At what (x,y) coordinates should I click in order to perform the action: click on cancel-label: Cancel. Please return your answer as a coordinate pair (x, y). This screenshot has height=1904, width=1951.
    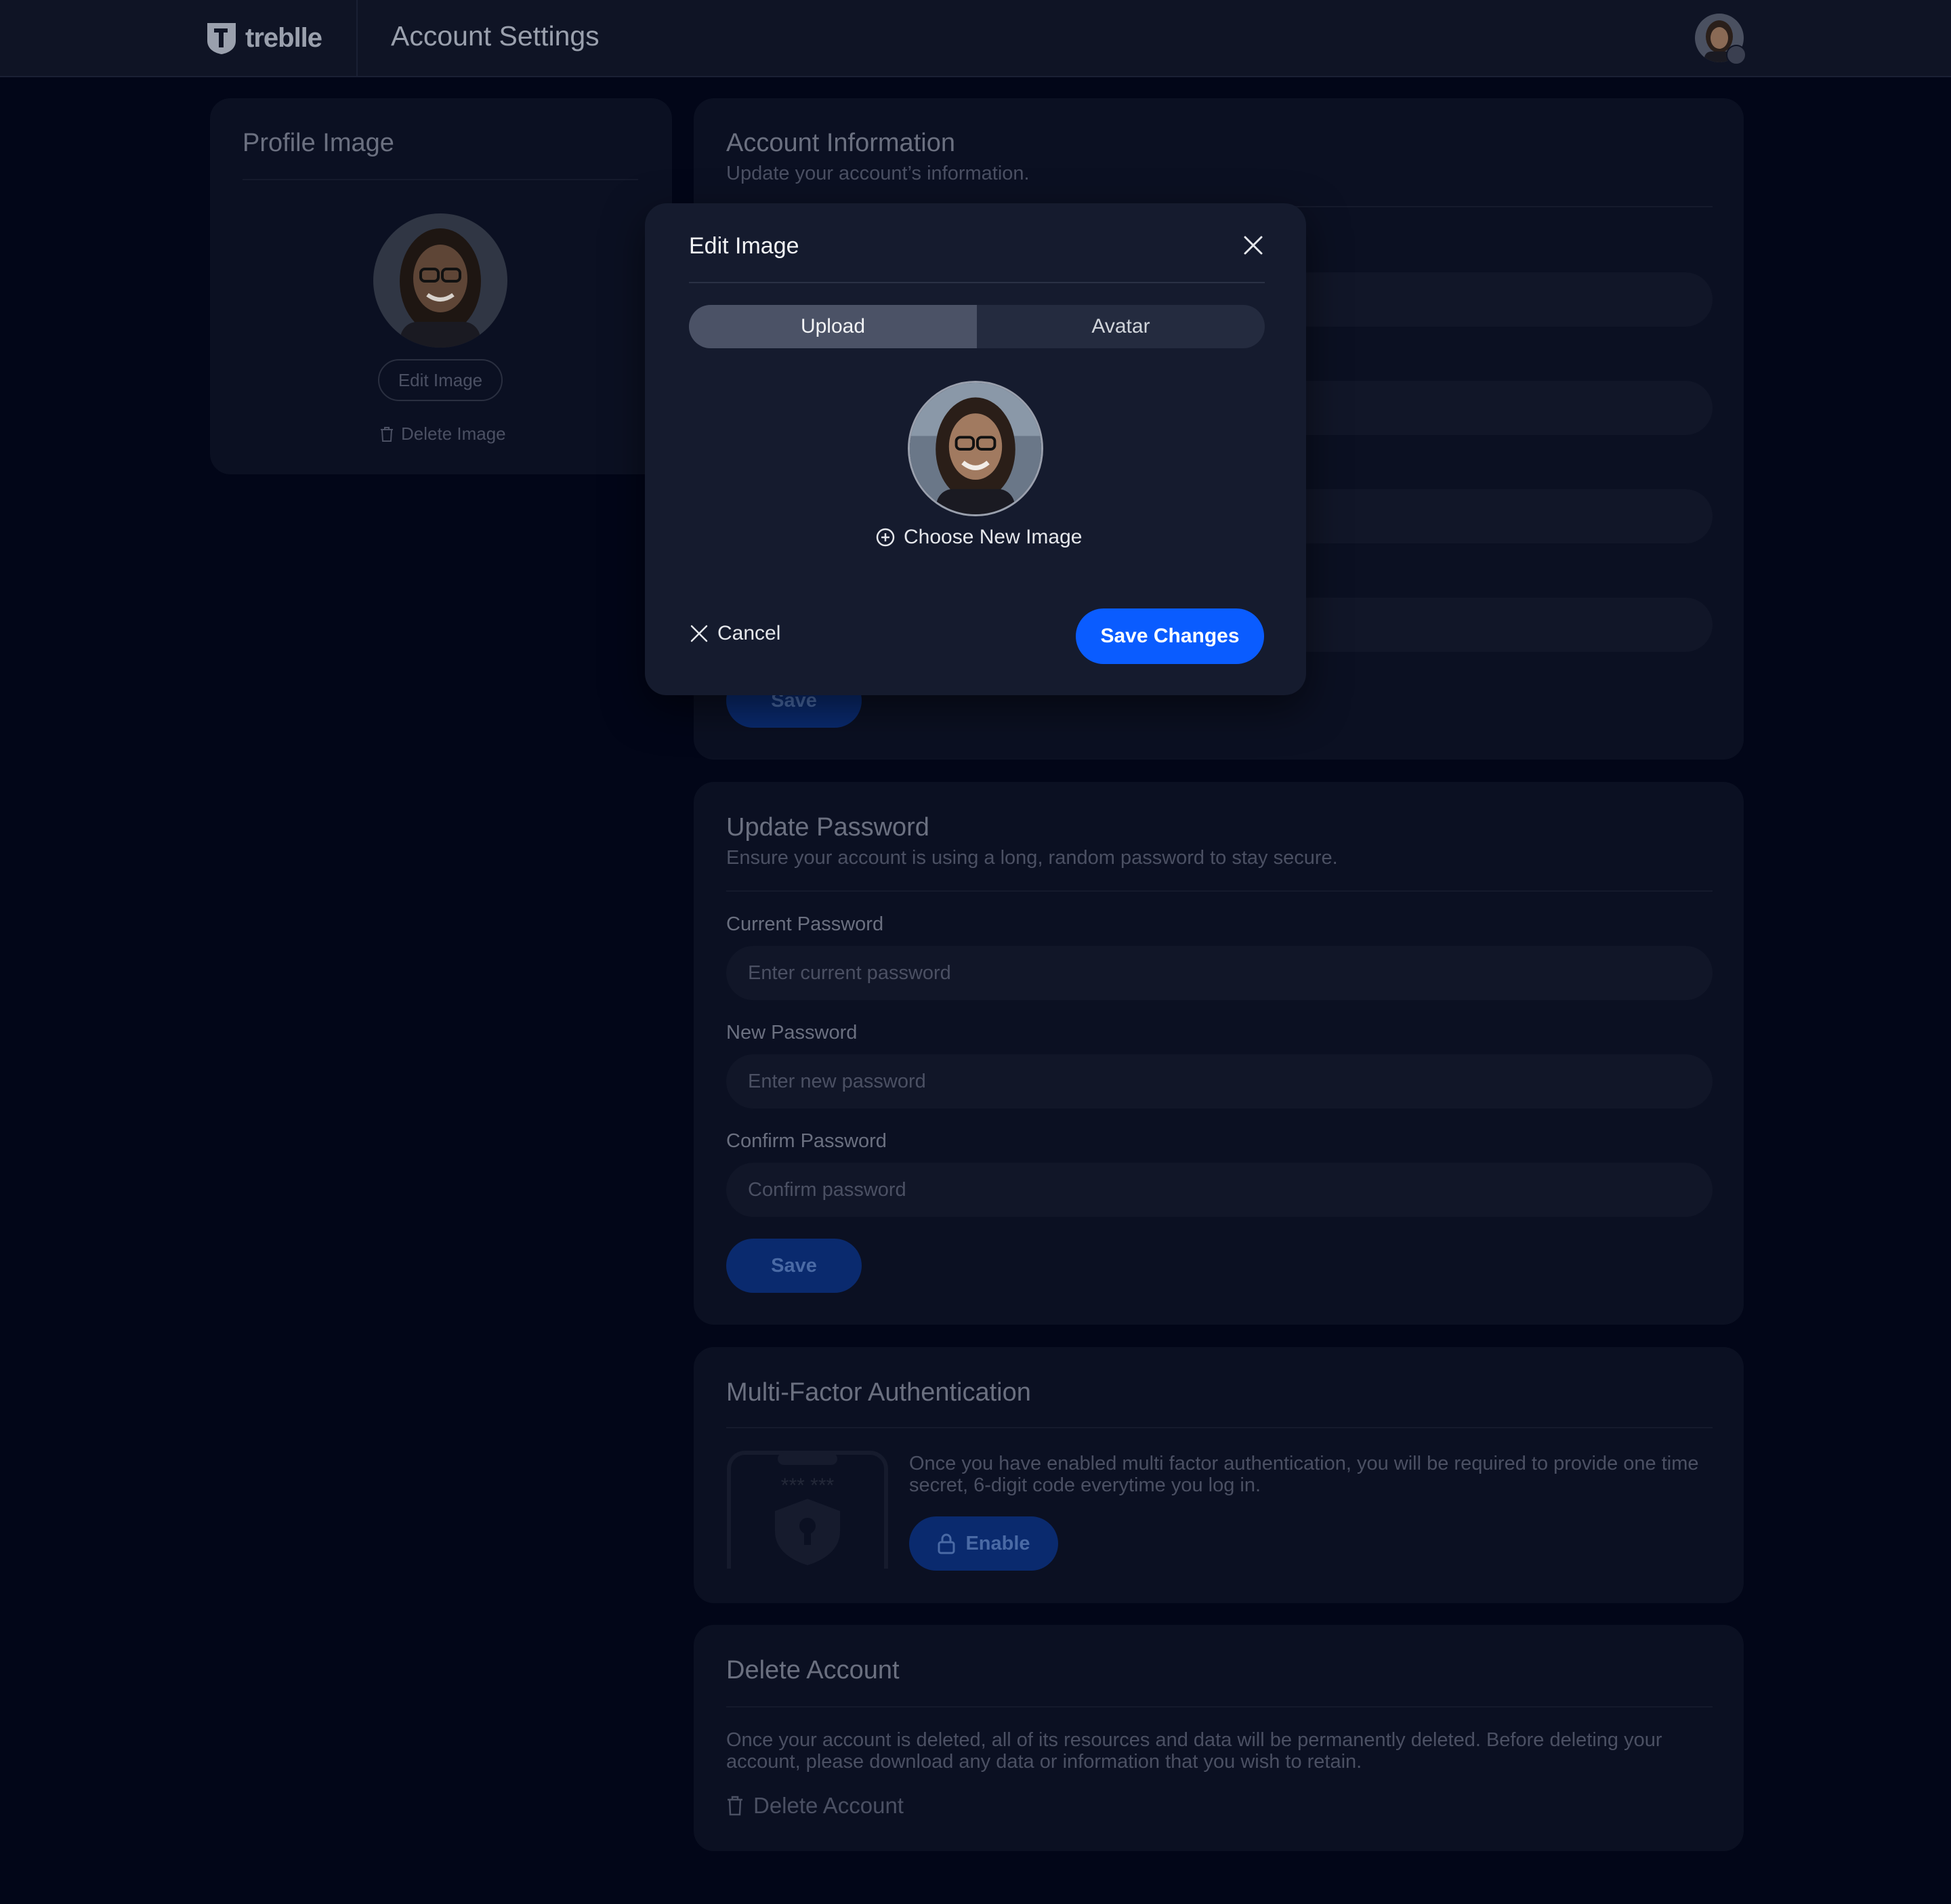
    Looking at the image, I should click on (749, 633).